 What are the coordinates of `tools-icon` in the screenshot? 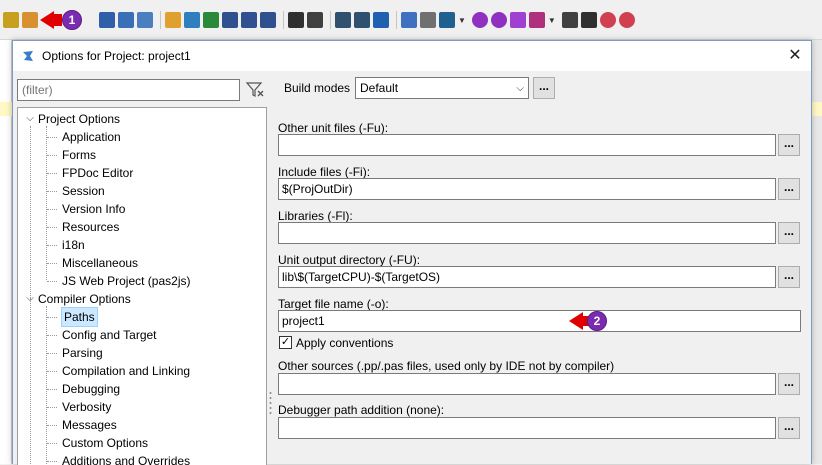 It's located at (409, 20).